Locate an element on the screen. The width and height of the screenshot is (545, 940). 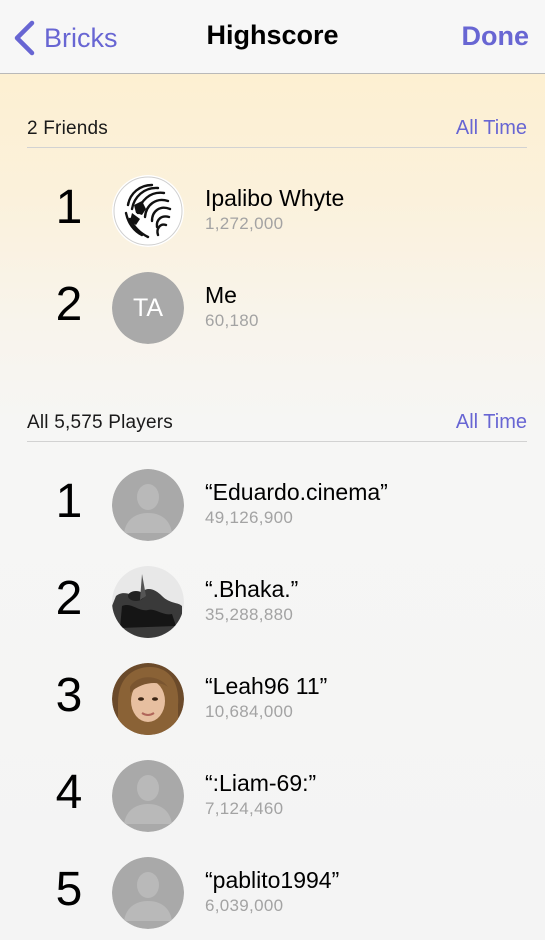
photo-avatar-woman is located at coordinates (148, 699).